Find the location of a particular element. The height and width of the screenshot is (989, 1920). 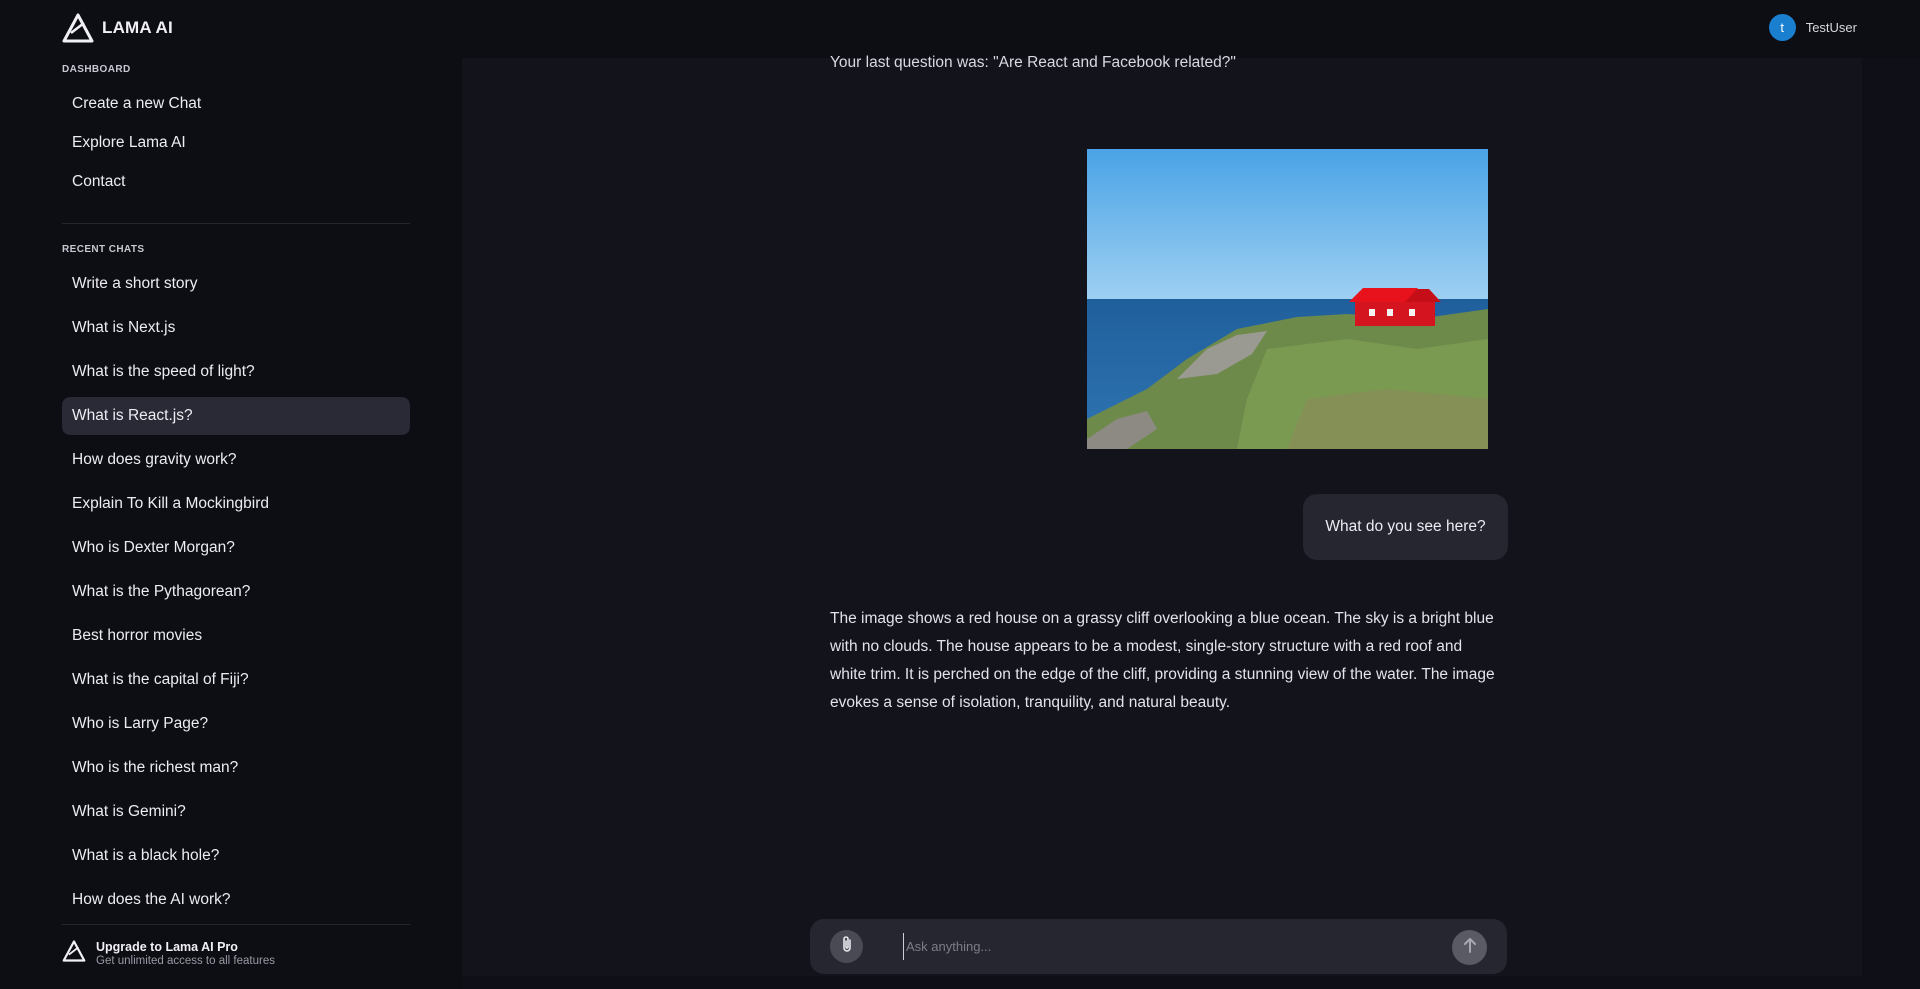

recent-chat-label: How does gravity work? is located at coordinates (154, 459).